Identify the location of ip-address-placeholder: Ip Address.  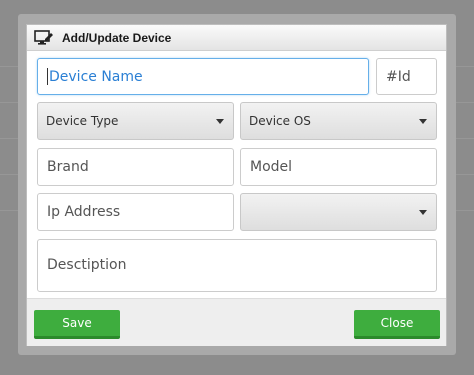
(84, 212).